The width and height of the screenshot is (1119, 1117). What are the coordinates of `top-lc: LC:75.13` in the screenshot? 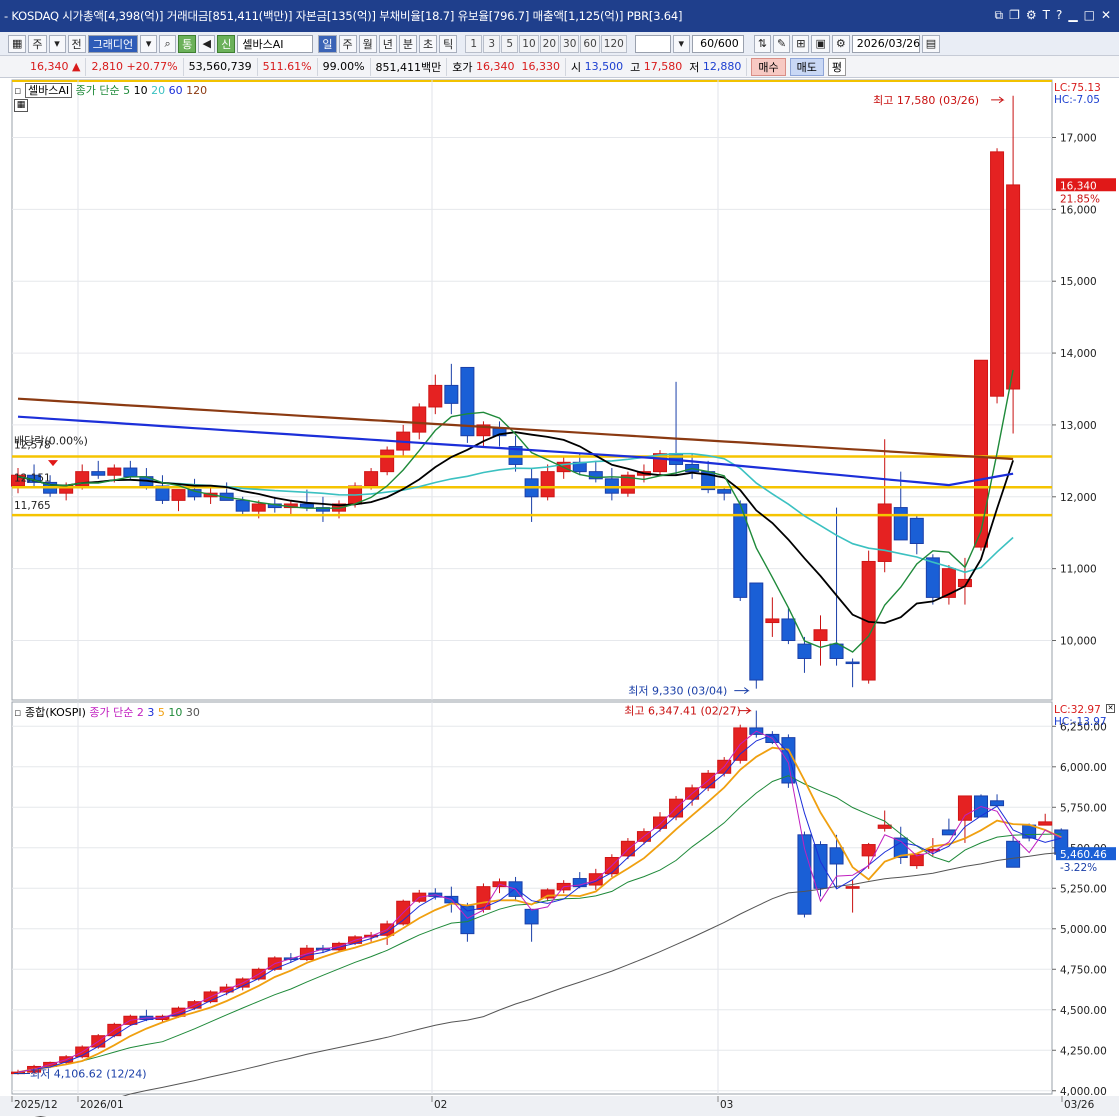 It's located at (1077, 88).